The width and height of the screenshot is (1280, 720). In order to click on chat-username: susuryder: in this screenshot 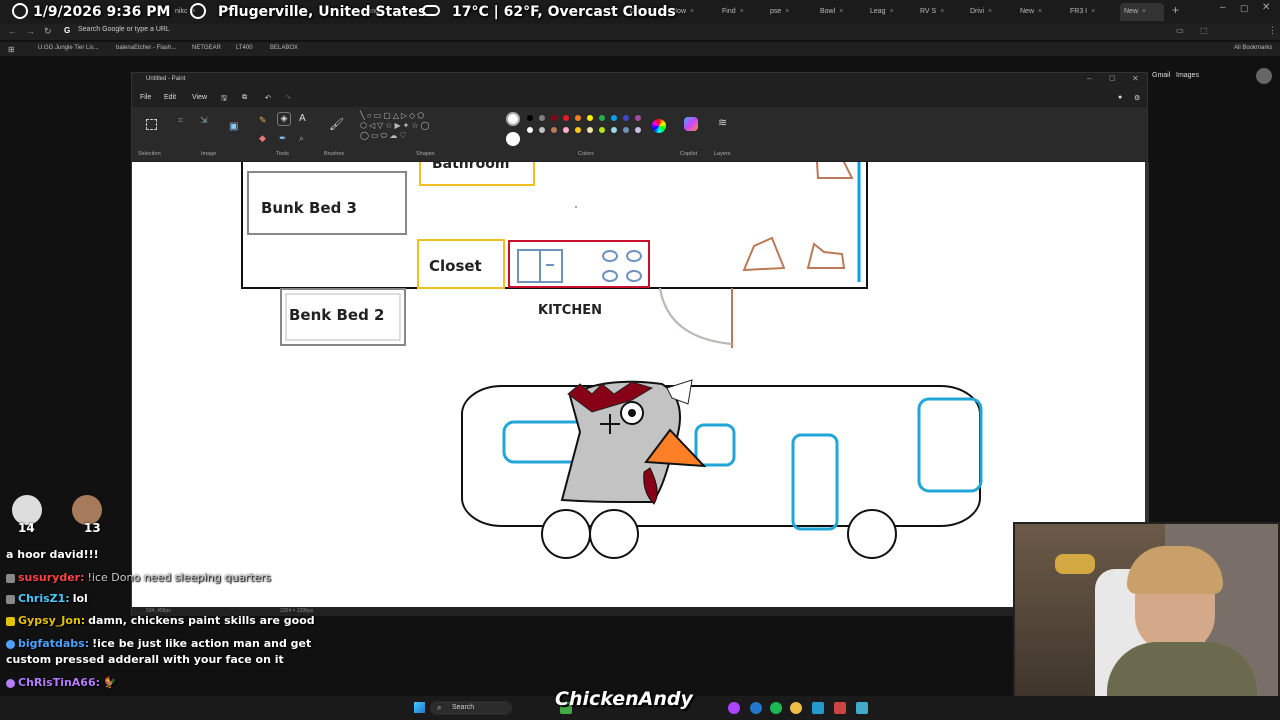, I will do `click(51, 577)`.